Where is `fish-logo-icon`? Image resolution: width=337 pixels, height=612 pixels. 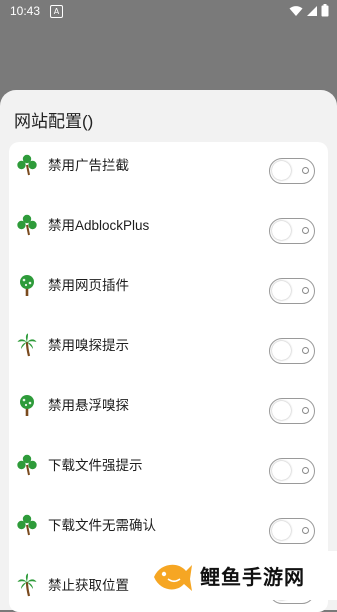 fish-logo-icon is located at coordinates (173, 577).